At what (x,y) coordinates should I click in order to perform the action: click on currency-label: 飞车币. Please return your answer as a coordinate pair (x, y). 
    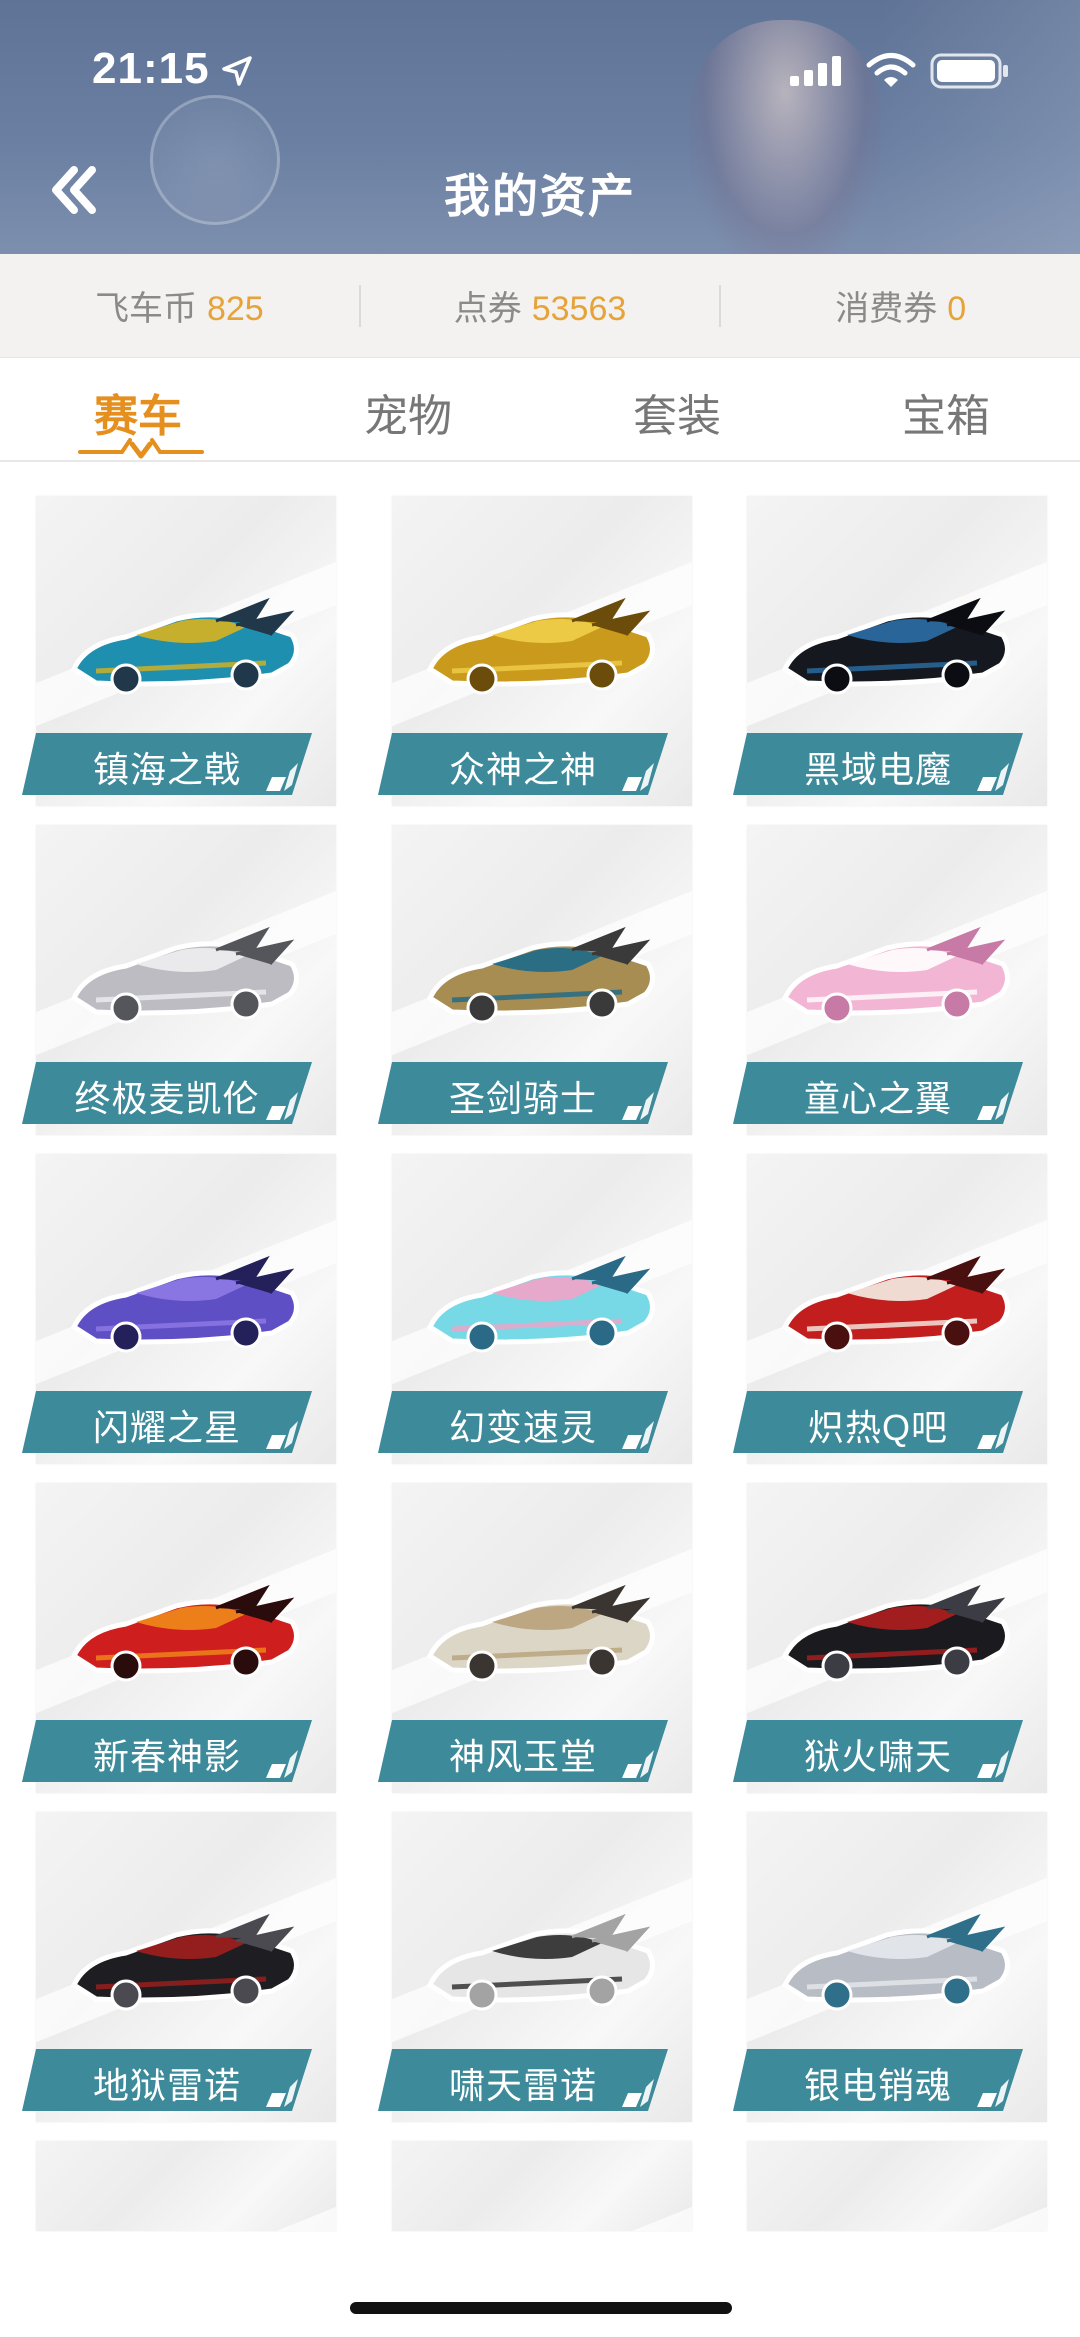
    Looking at the image, I should click on (145, 309).